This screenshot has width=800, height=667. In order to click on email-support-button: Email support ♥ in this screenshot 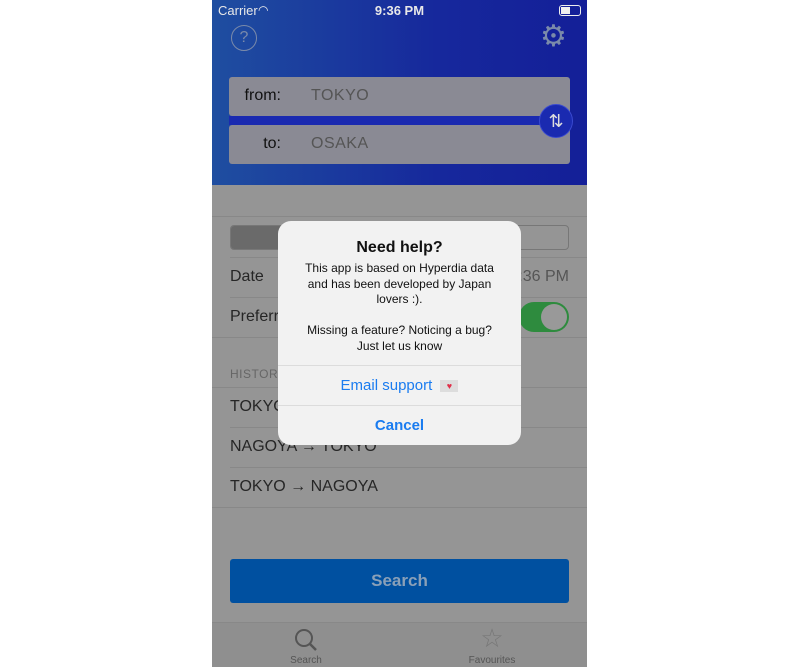, I will do `click(399, 385)`.